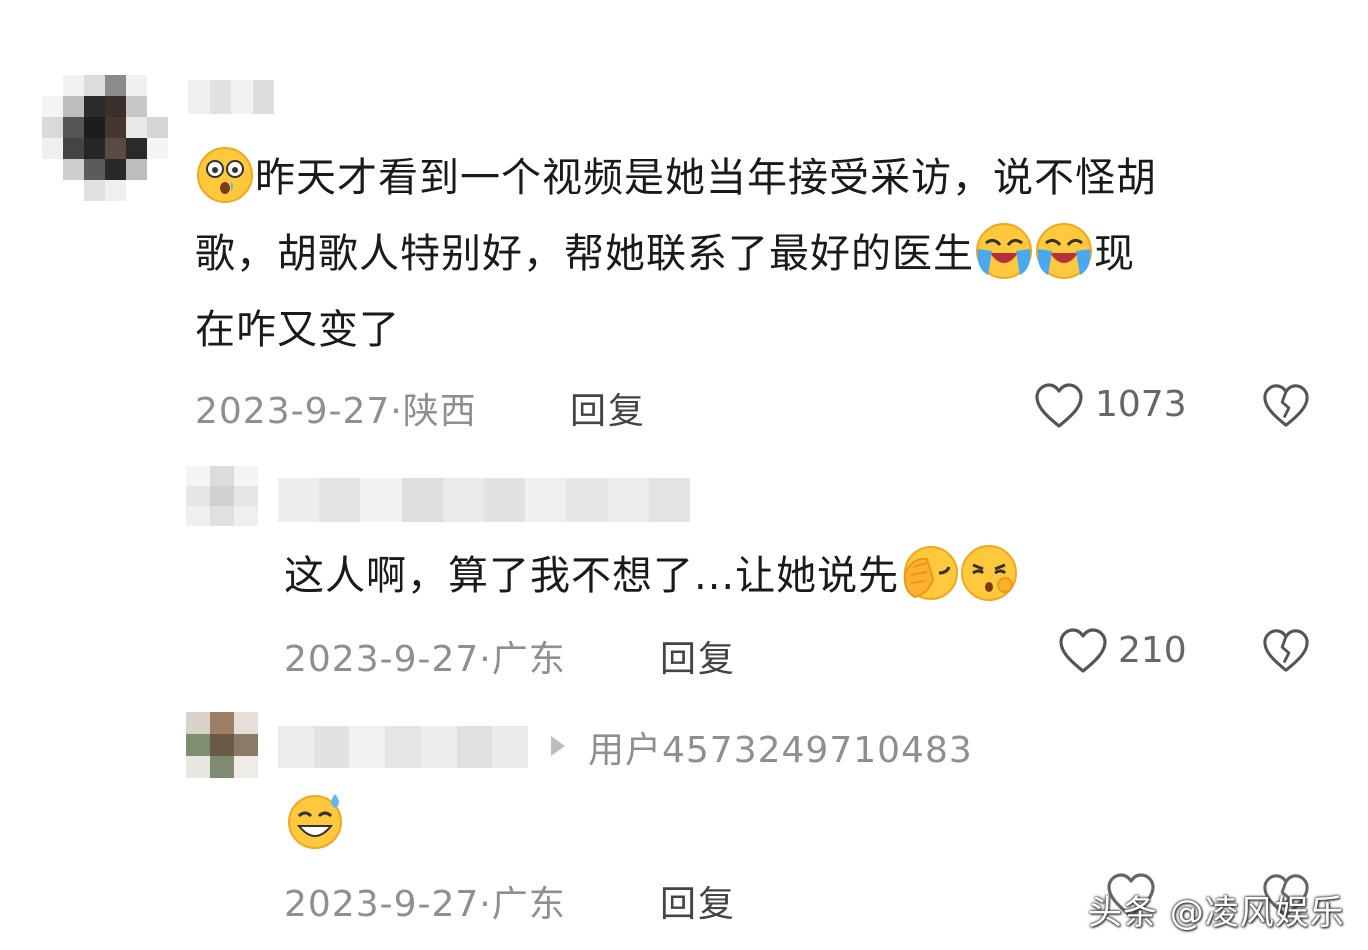 The width and height of the screenshot is (1368, 950). Describe the element at coordinates (439, 411) in the screenshot. I see `comment-location: 陕西` at that location.